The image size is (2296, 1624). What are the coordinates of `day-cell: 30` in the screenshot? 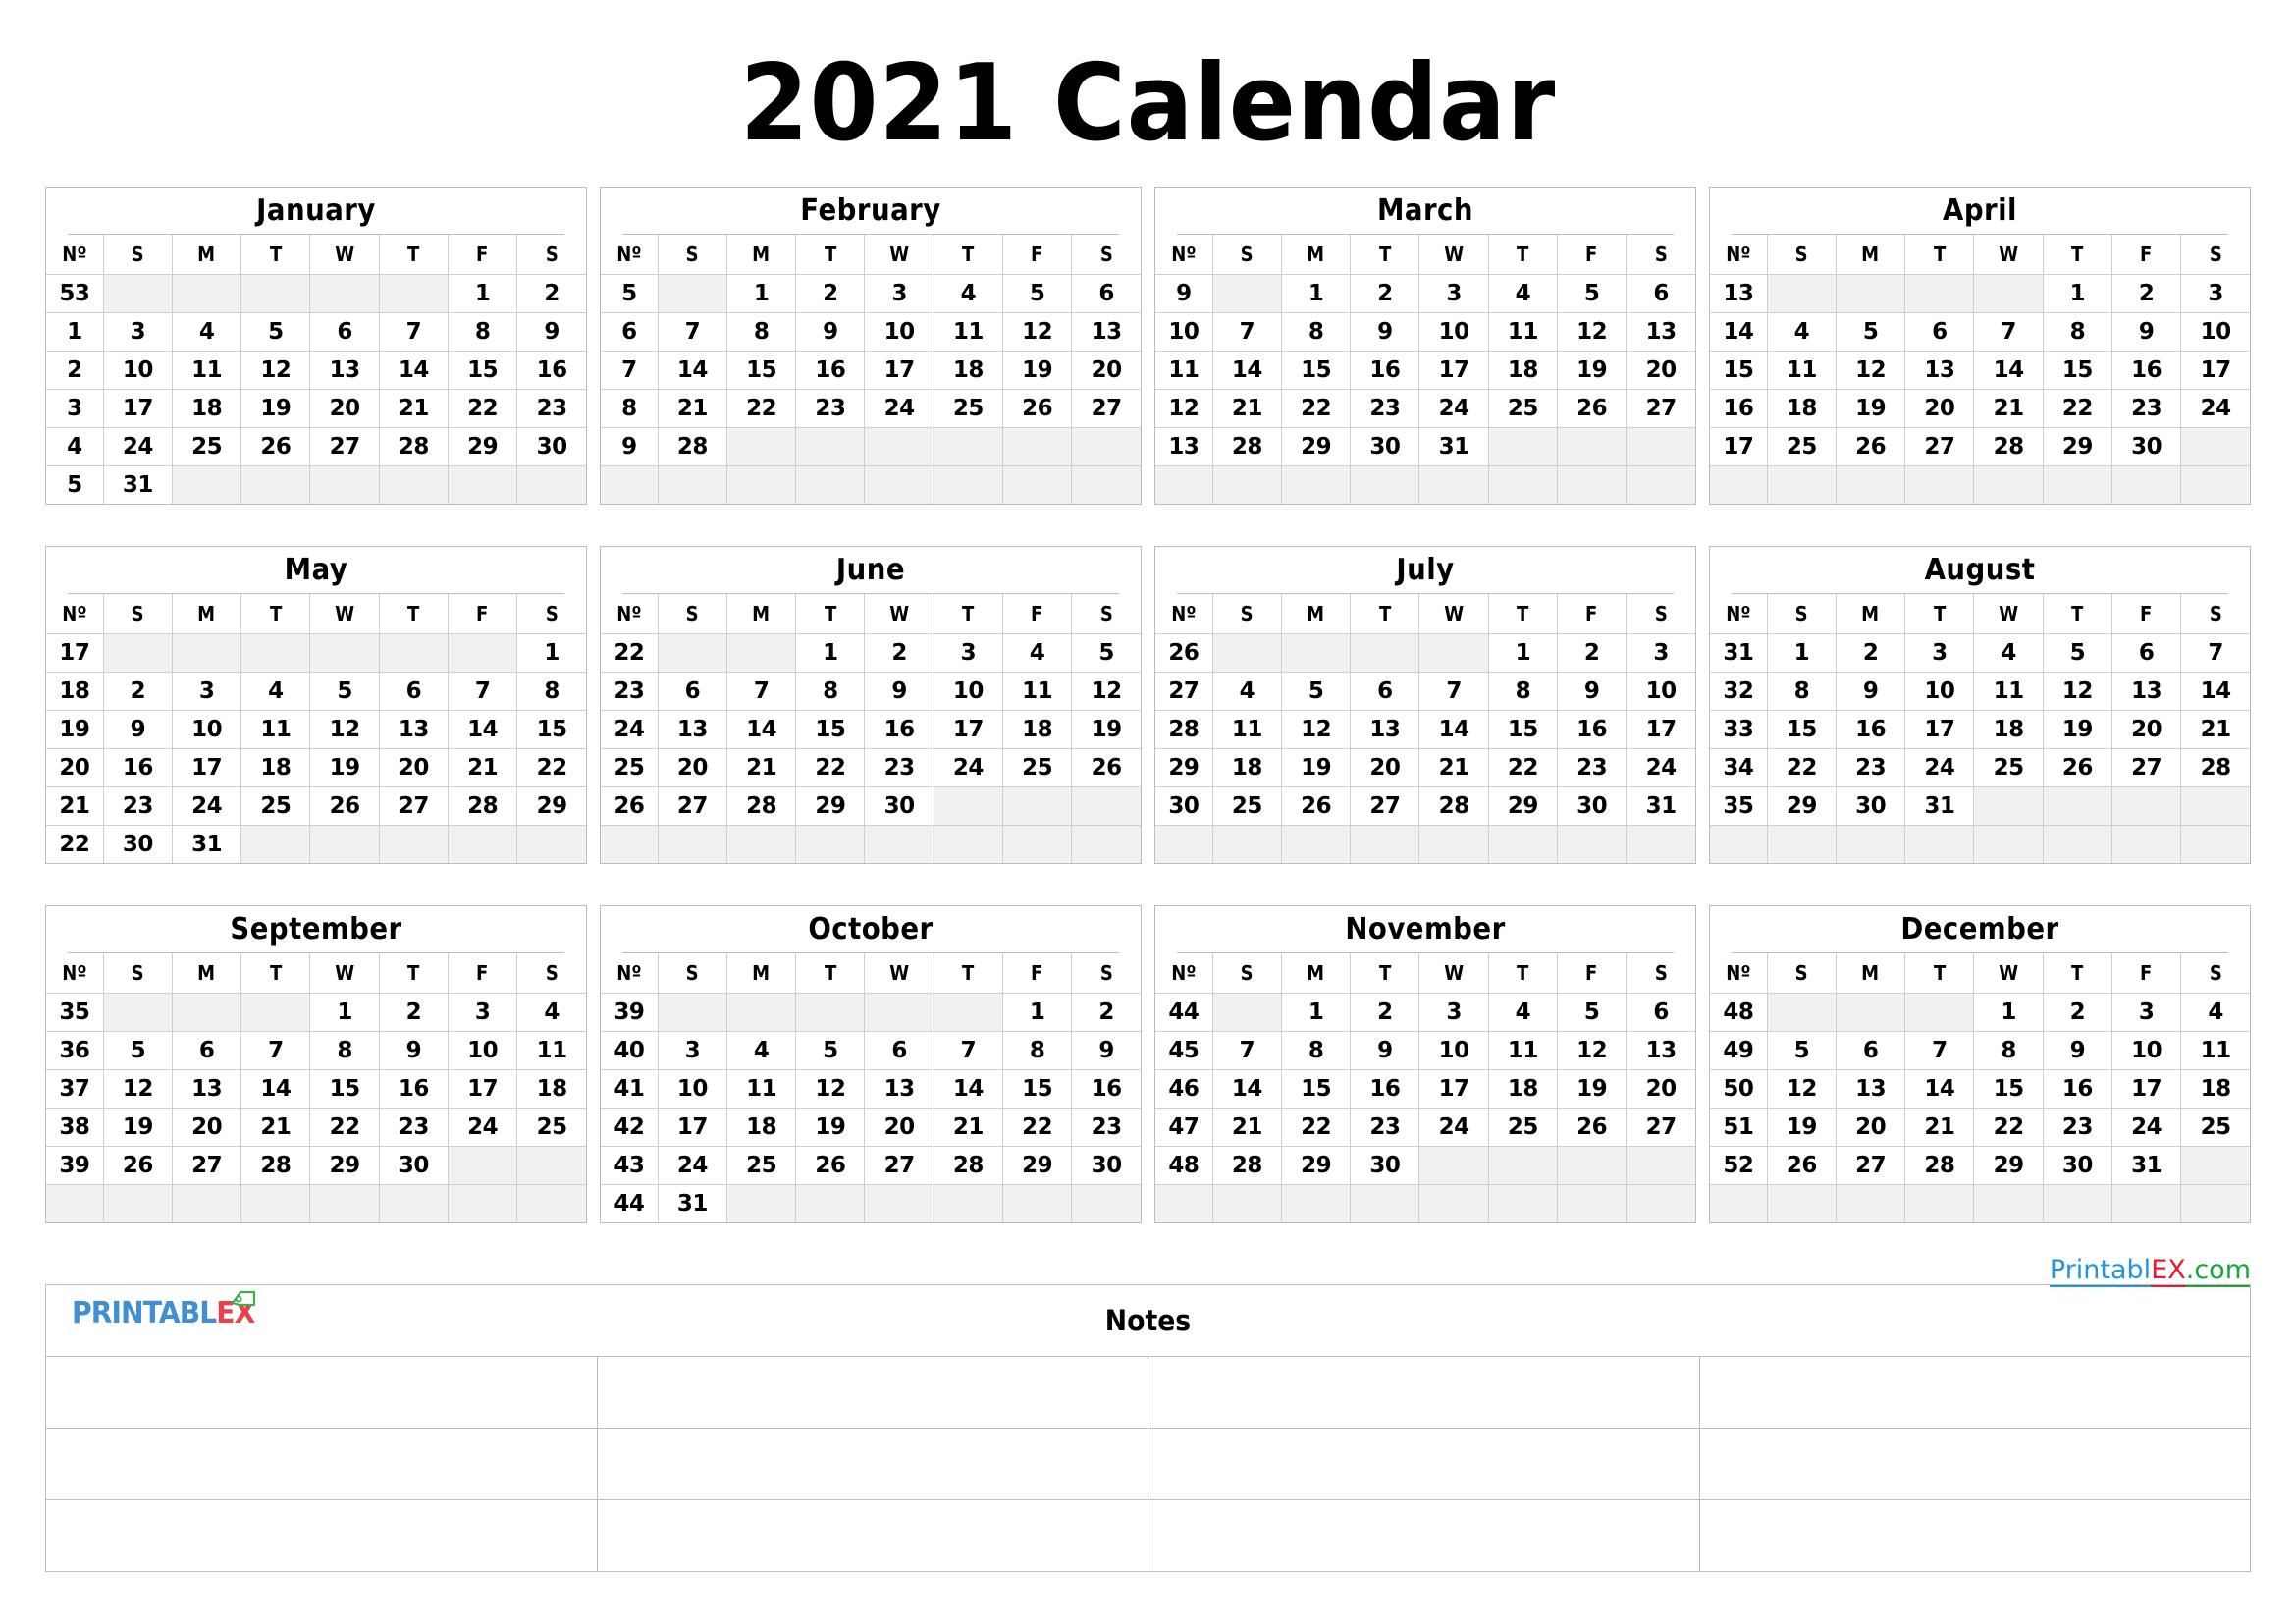 It's located at (2146, 446).